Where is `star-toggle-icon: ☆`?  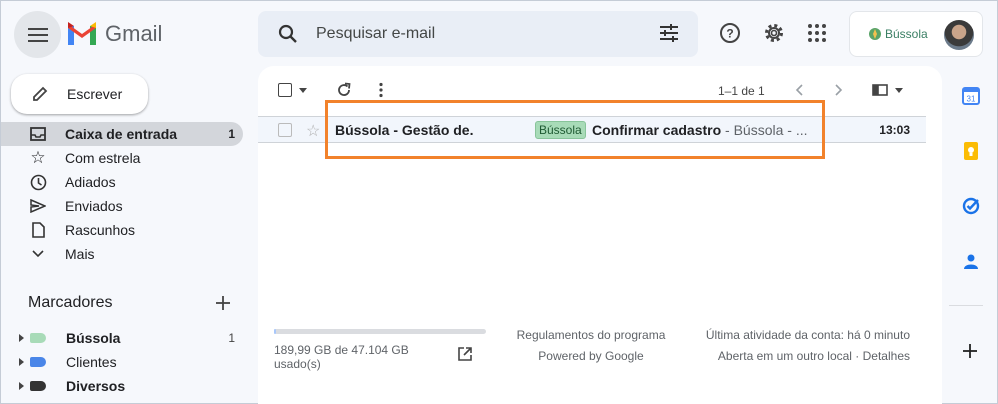 star-toggle-icon: ☆ is located at coordinates (313, 131).